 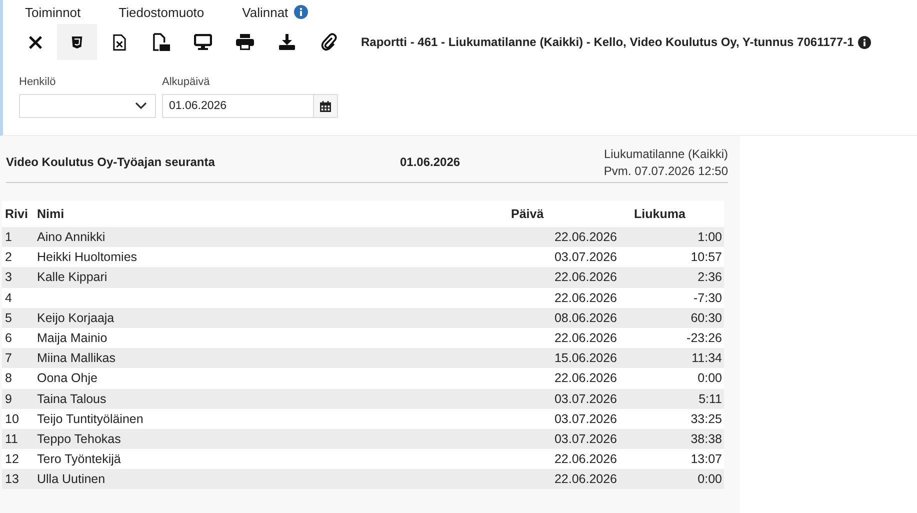 I want to click on spreadsheet-file-icon, so click(x=119, y=42).